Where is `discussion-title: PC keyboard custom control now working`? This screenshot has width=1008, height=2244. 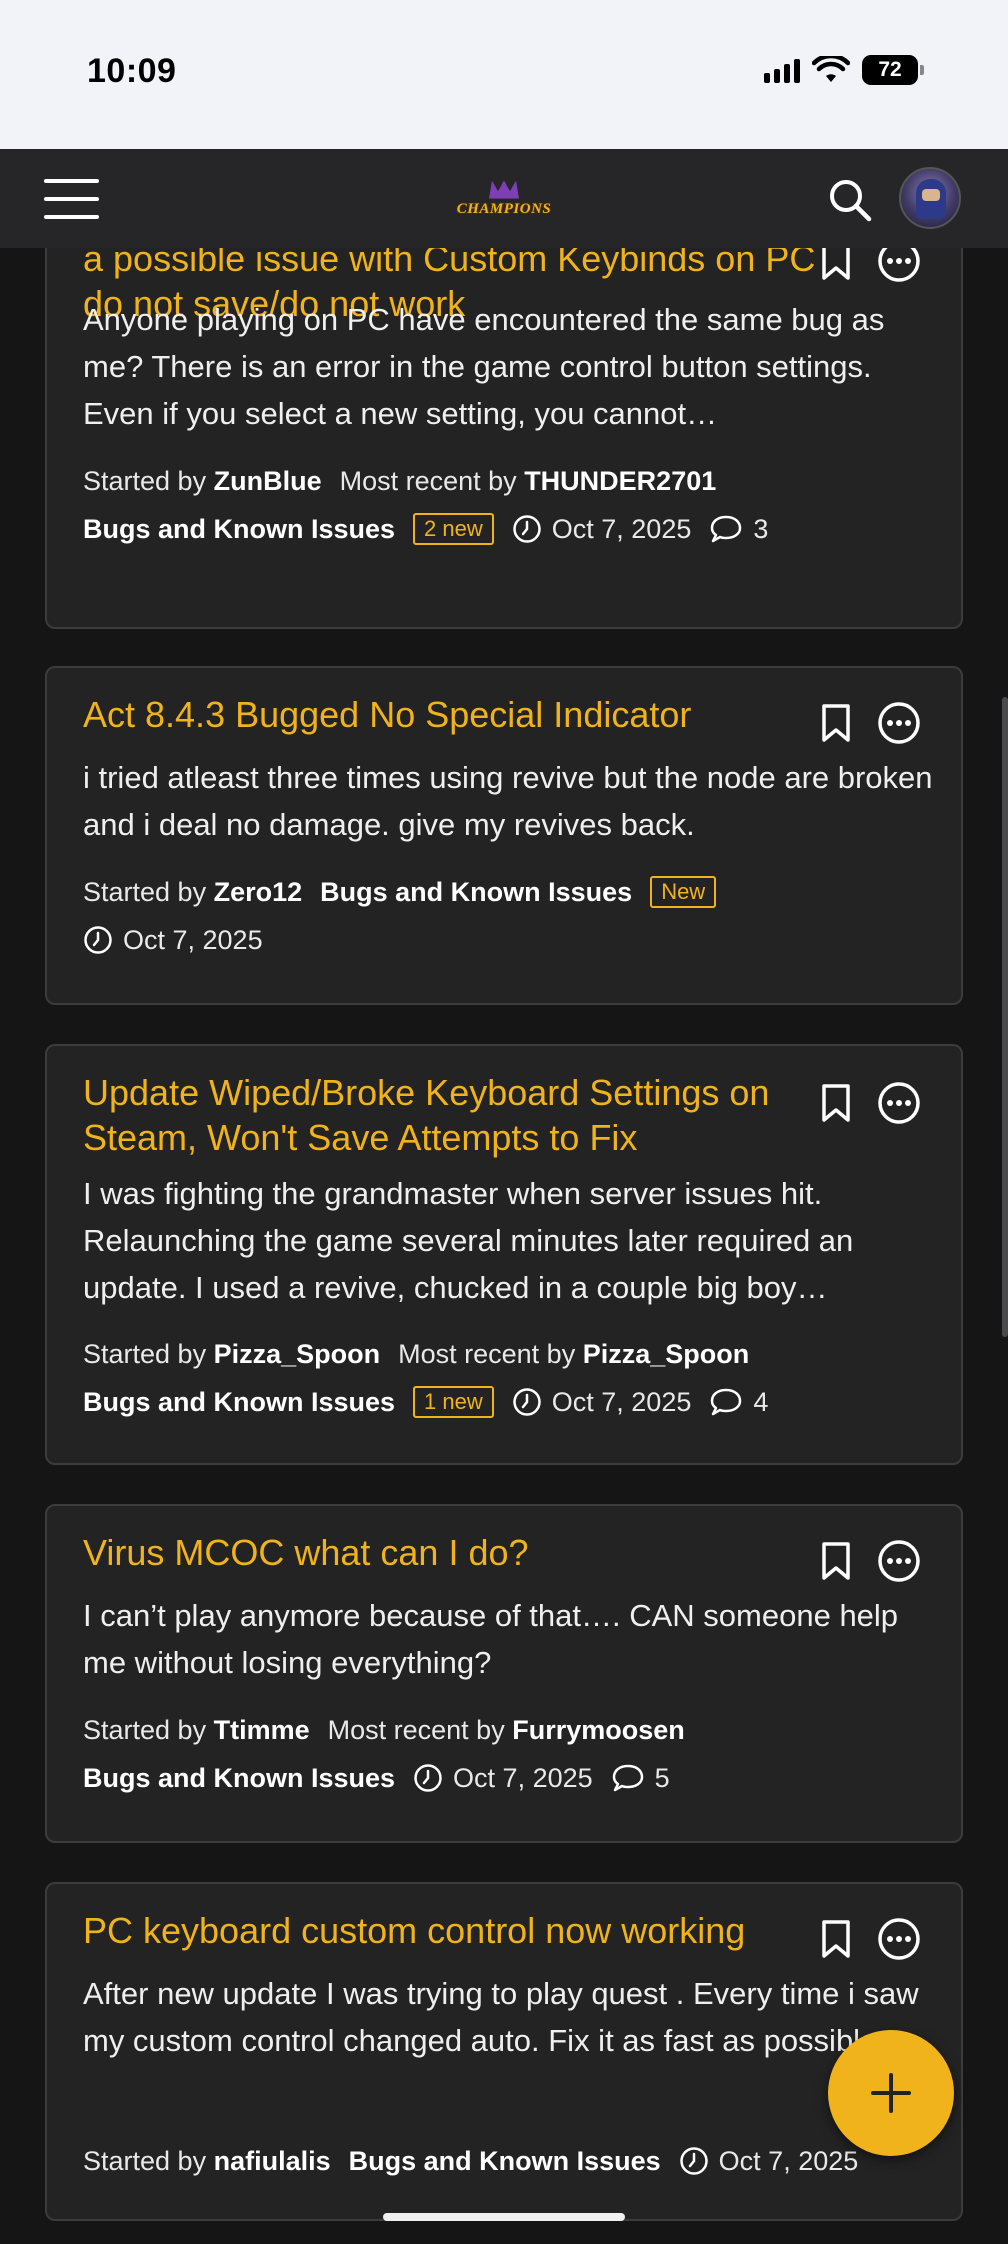
discussion-title: PC keyboard custom control now working is located at coordinates (463, 1930).